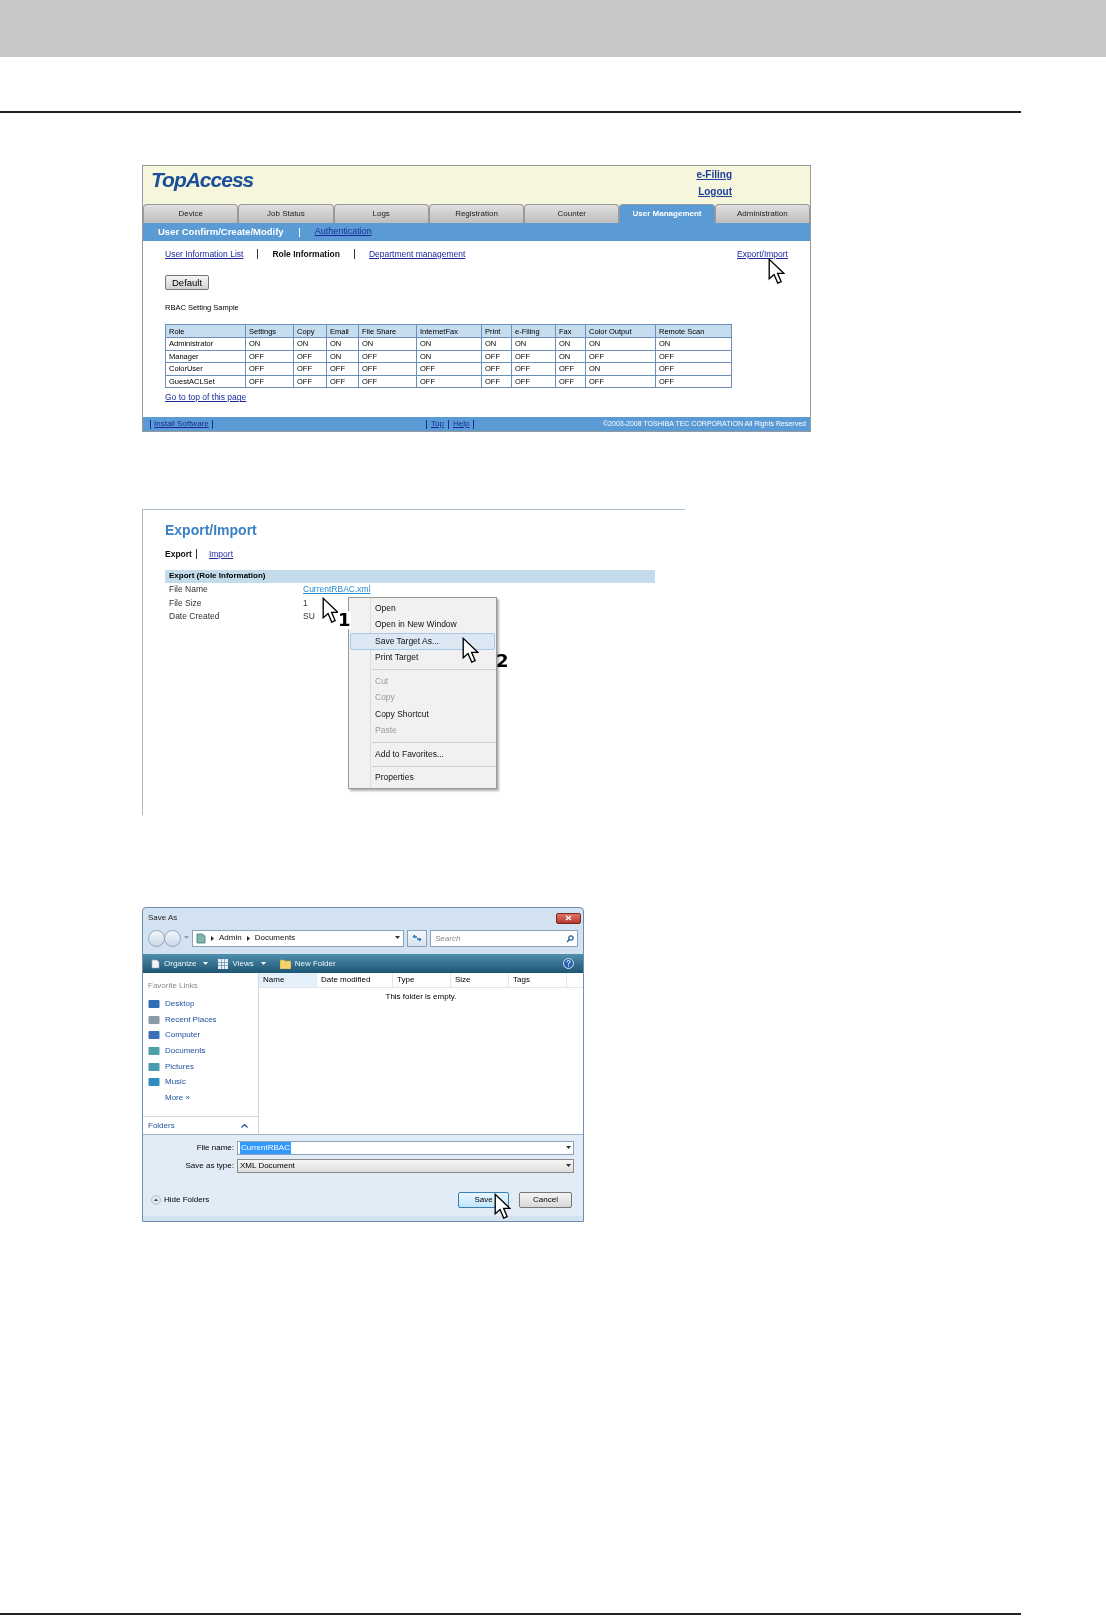 This screenshot has width=1106, height=1617. I want to click on forward-button, so click(172, 938).